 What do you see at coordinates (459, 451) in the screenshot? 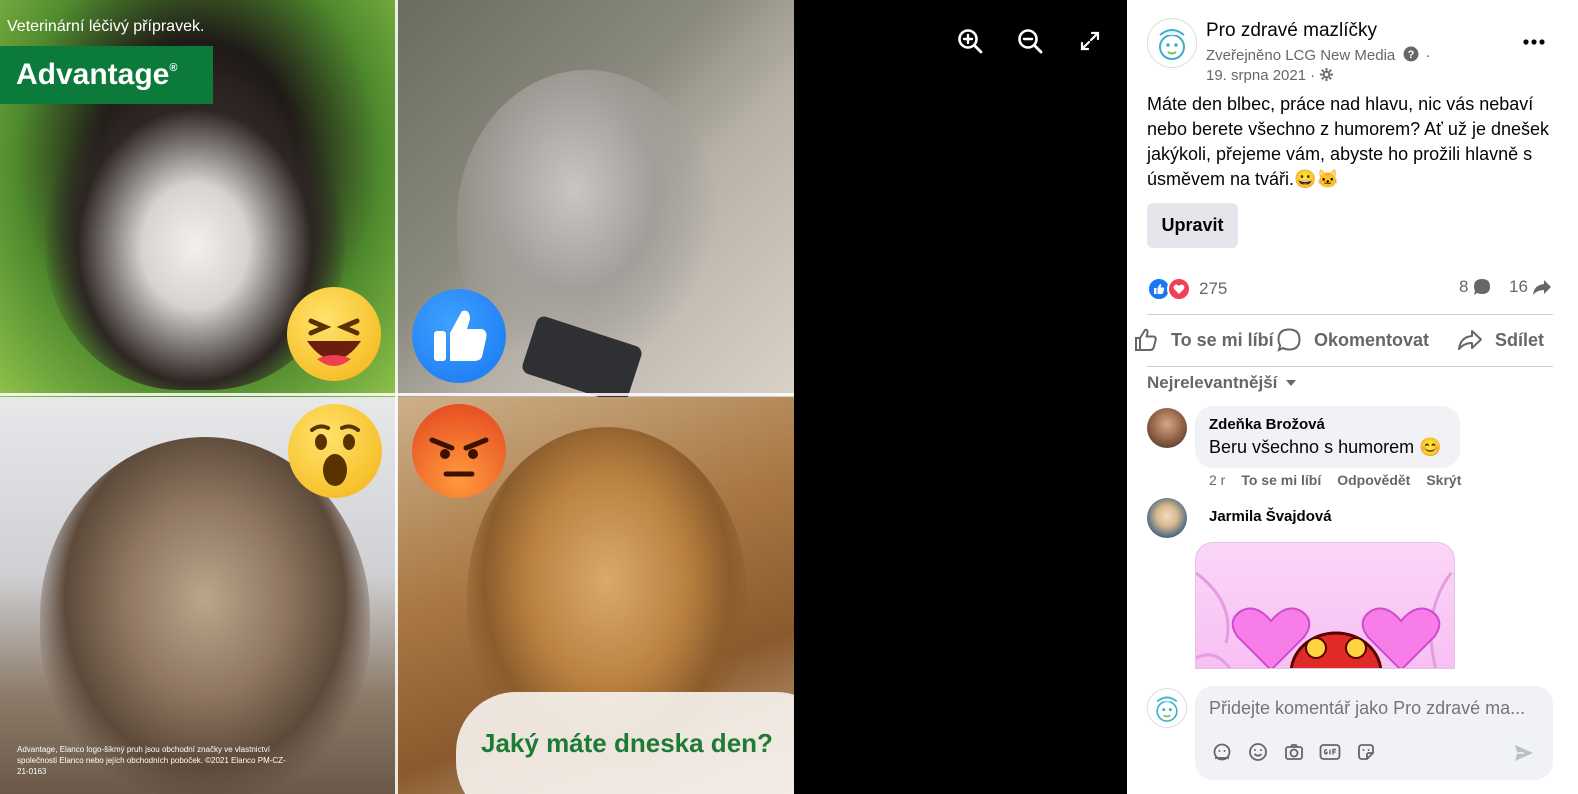
I see `angry-emoji-icon` at bounding box center [459, 451].